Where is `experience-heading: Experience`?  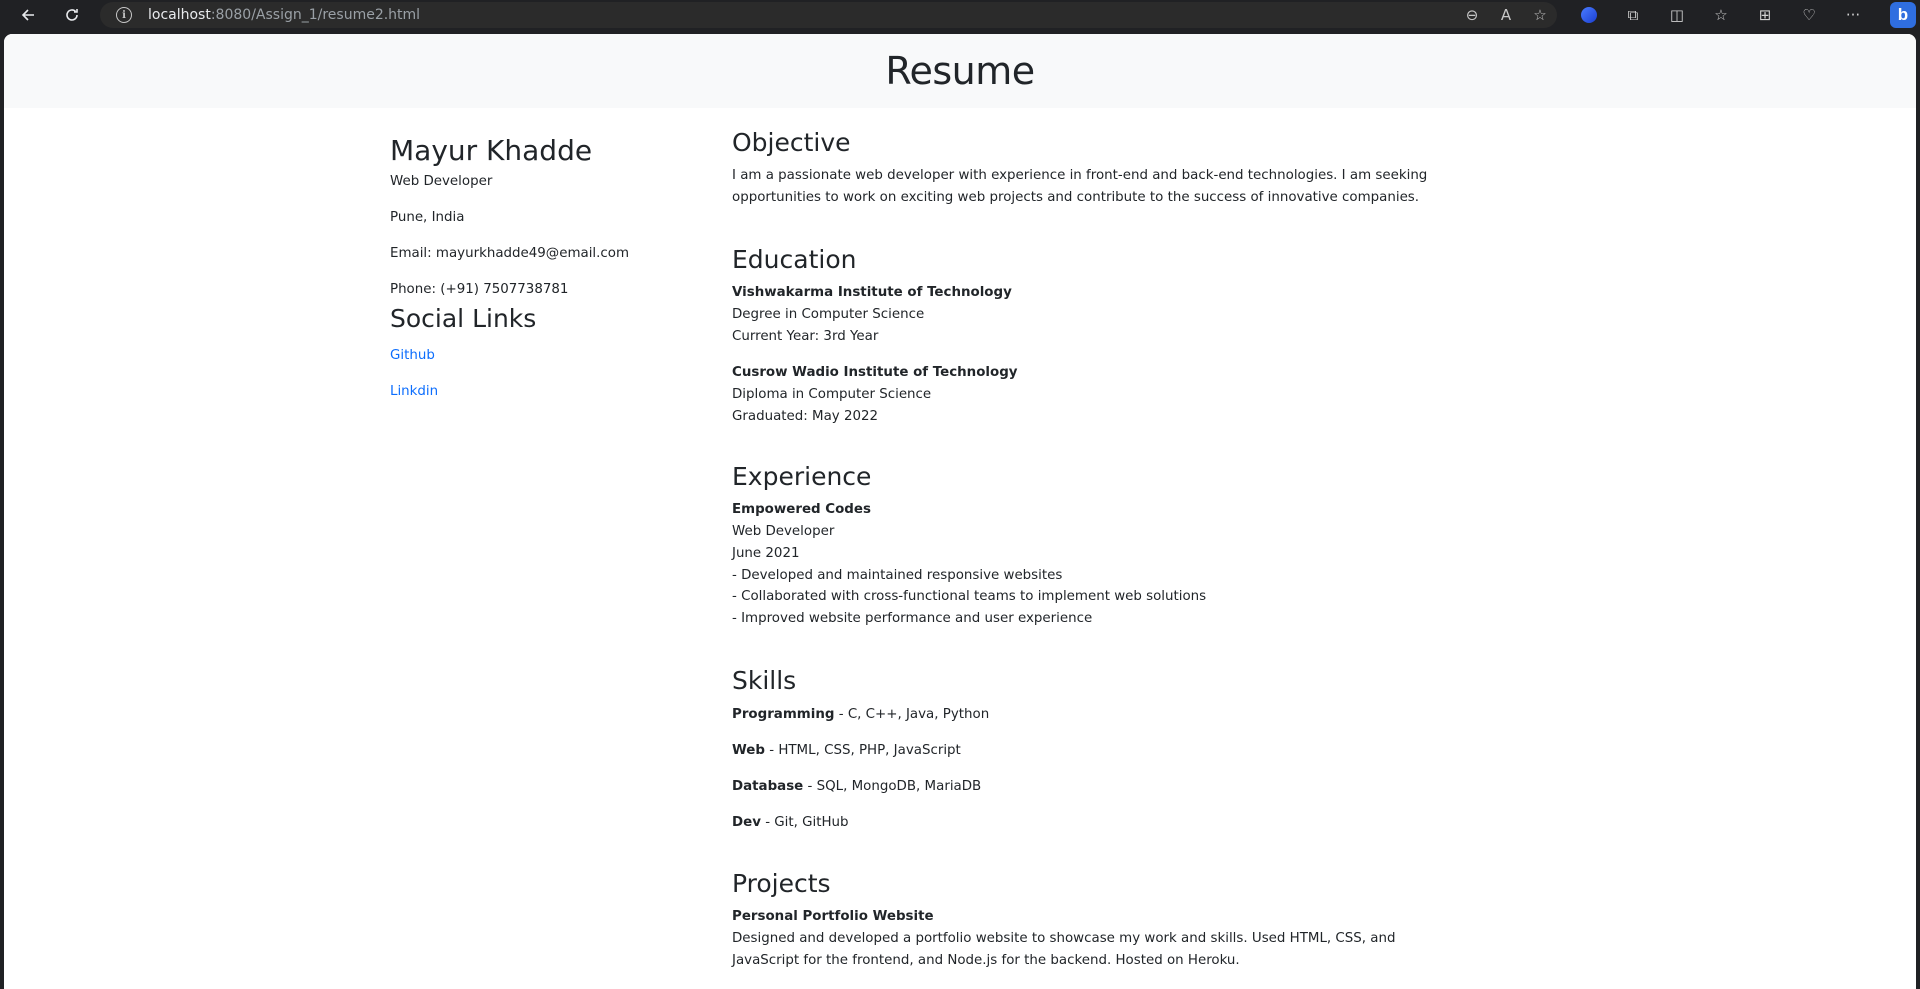
experience-heading: Experience is located at coordinates (802, 476).